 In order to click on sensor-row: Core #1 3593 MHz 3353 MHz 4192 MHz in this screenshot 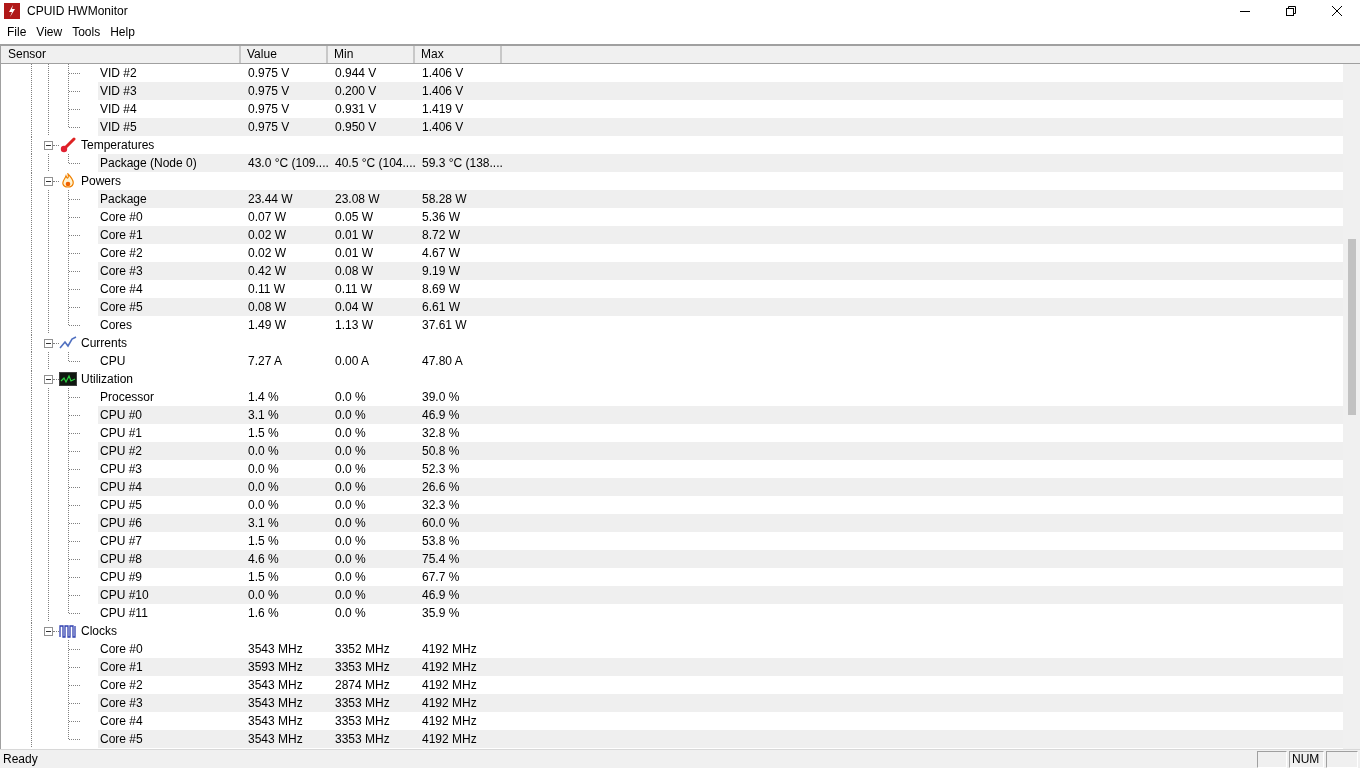, I will do `click(720, 667)`.